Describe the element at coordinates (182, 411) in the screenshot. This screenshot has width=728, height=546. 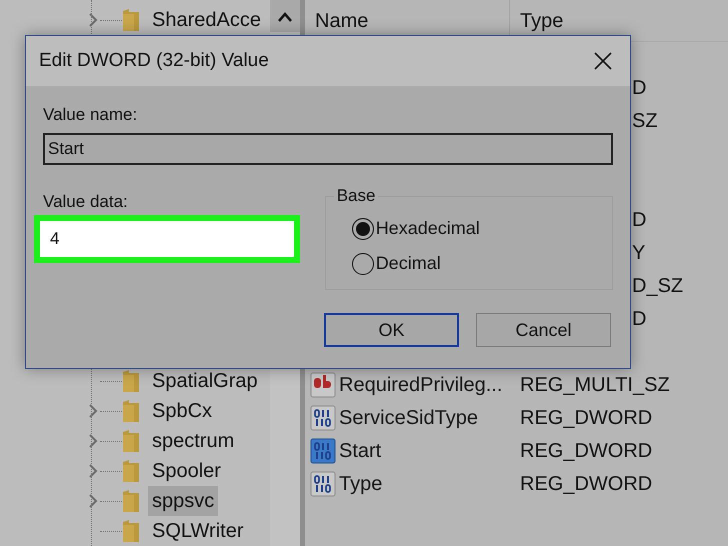
I see `tree-item: SpbCx` at that location.